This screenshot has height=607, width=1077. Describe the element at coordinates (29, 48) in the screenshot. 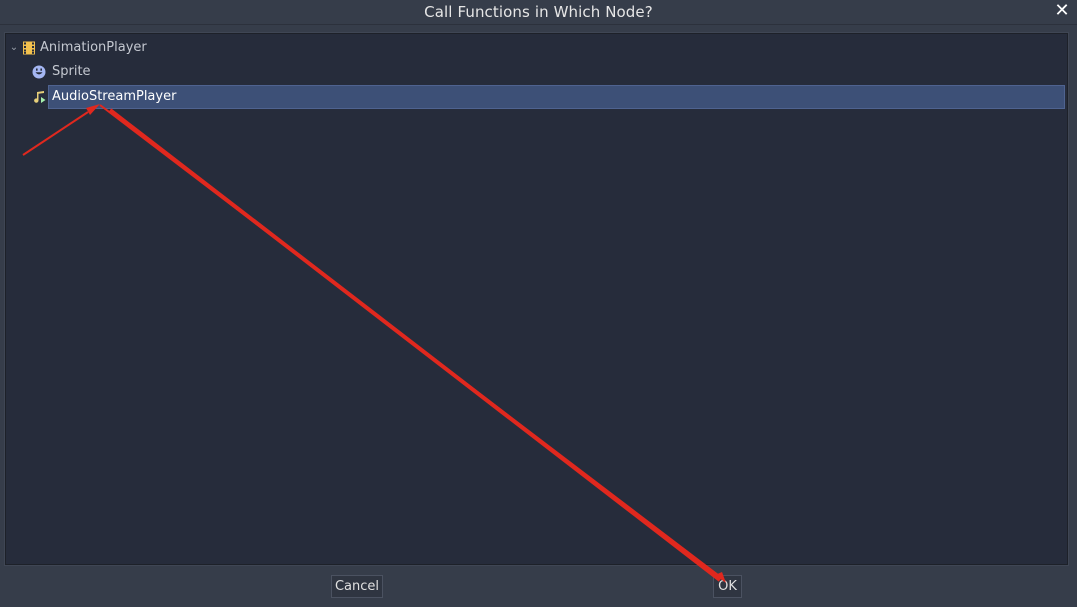

I see `animation-player-icon` at that location.